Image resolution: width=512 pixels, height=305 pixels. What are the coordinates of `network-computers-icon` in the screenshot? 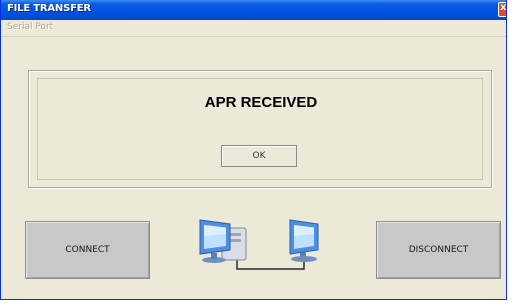 It's located at (259, 244).